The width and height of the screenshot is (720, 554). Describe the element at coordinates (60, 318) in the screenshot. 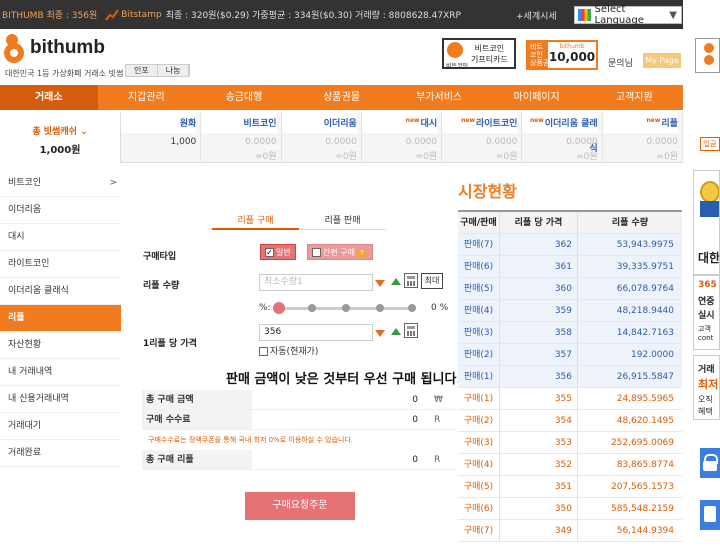

I see `sidebar-item-ripple: 리플` at that location.